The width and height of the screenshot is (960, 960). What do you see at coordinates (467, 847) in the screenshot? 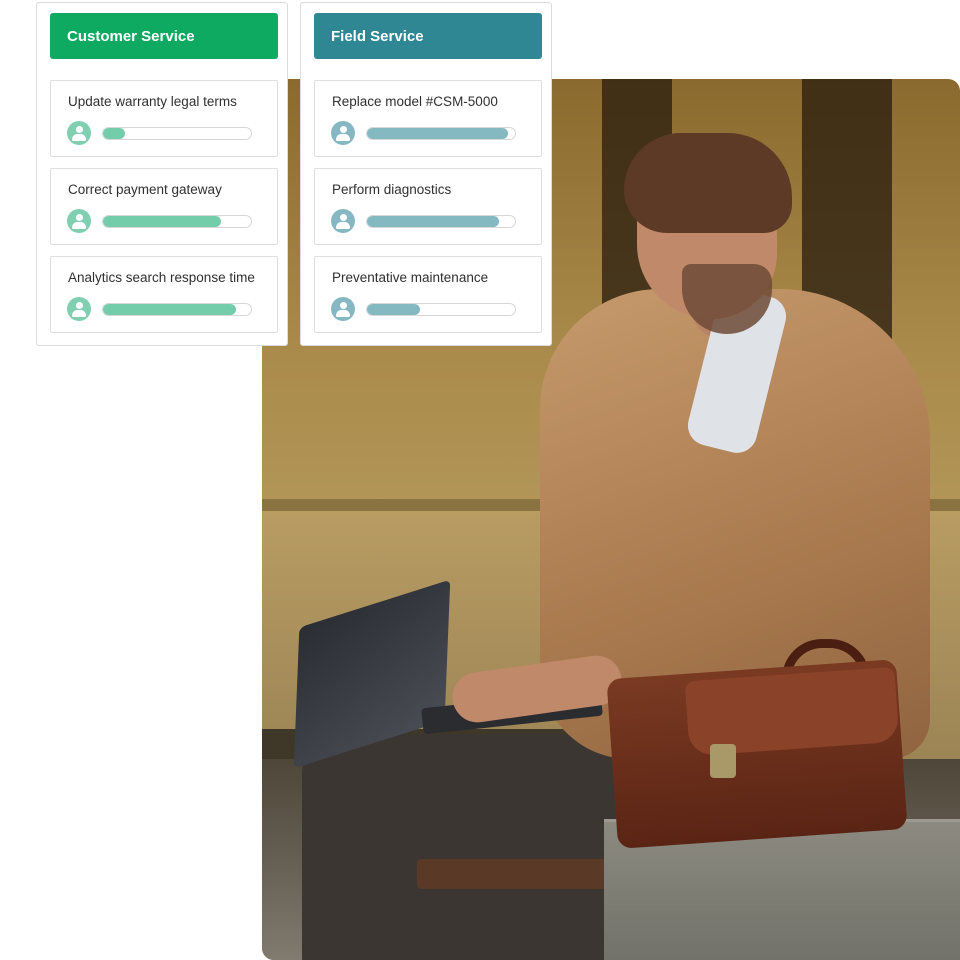
I see `man-legs` at bounding box center [467, 847].